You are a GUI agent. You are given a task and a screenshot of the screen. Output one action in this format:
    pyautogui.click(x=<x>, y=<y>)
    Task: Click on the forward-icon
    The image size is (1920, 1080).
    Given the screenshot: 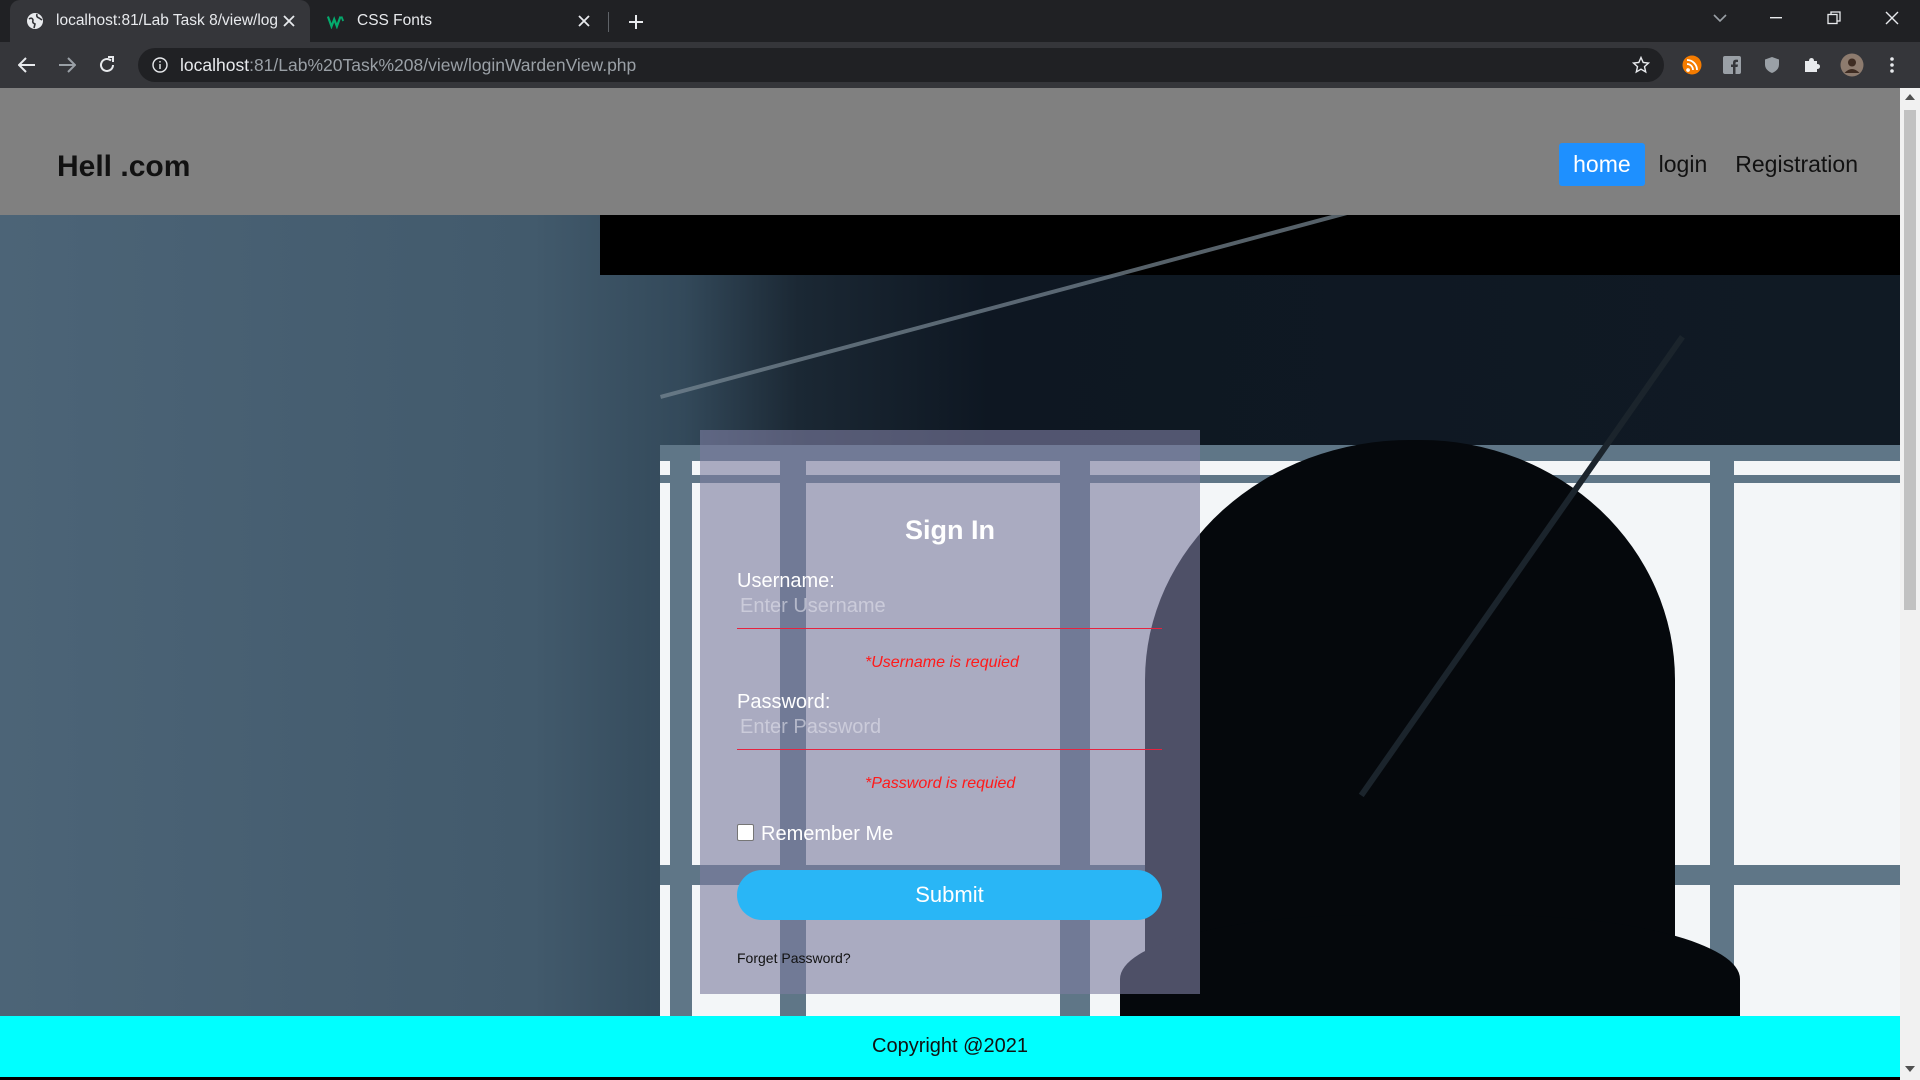 What is the action you would take?
    pyautogui.click(x=67, y=65)
    